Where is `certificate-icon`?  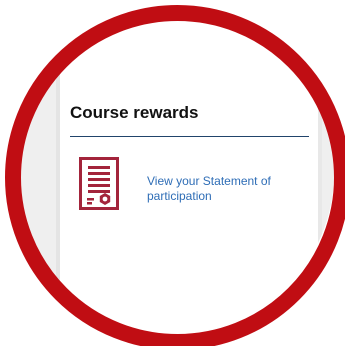 certificate-icon is located at coordinates (99, 183).